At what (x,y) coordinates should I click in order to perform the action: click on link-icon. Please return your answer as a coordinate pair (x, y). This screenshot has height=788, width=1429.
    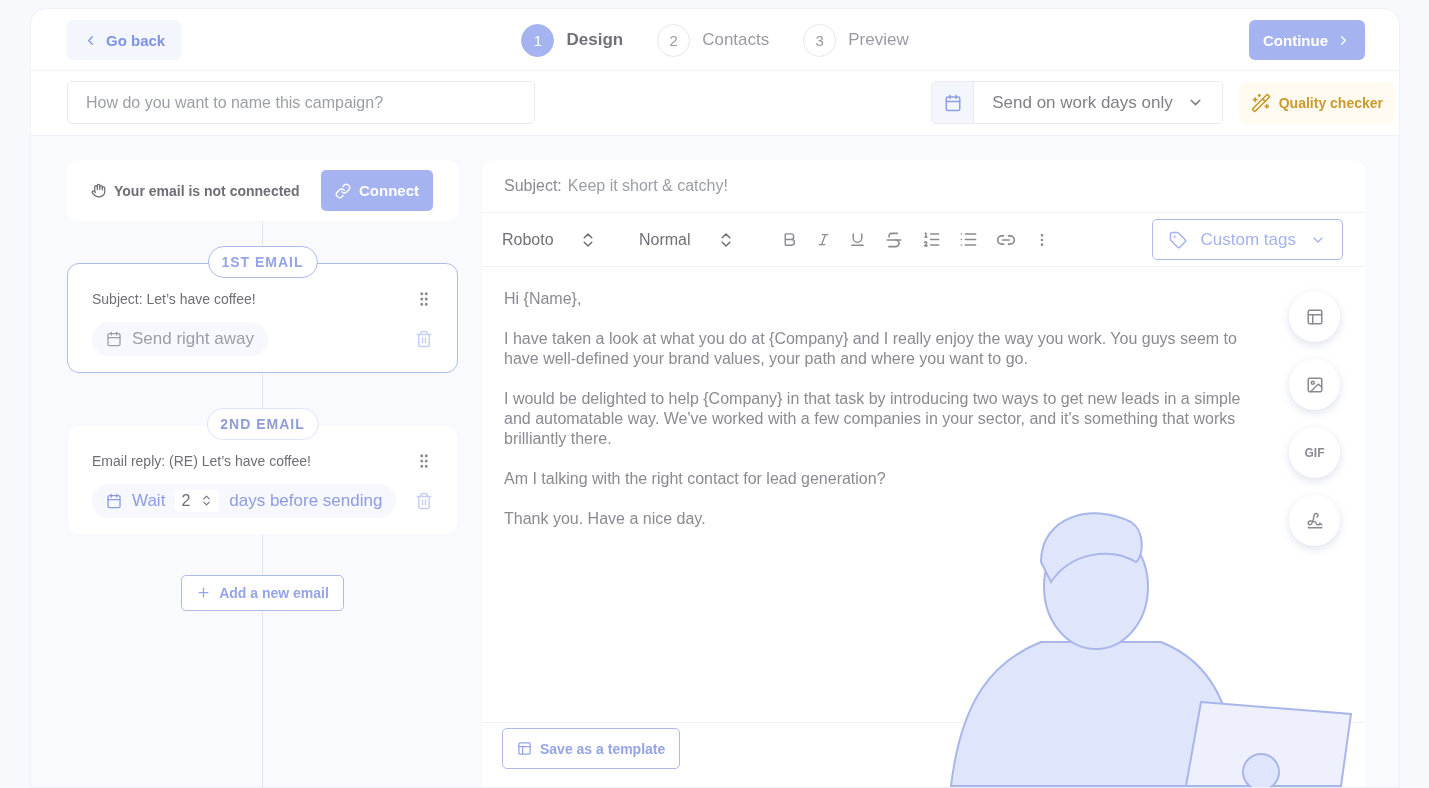
    Looking at the image, I should click on (343, 190).